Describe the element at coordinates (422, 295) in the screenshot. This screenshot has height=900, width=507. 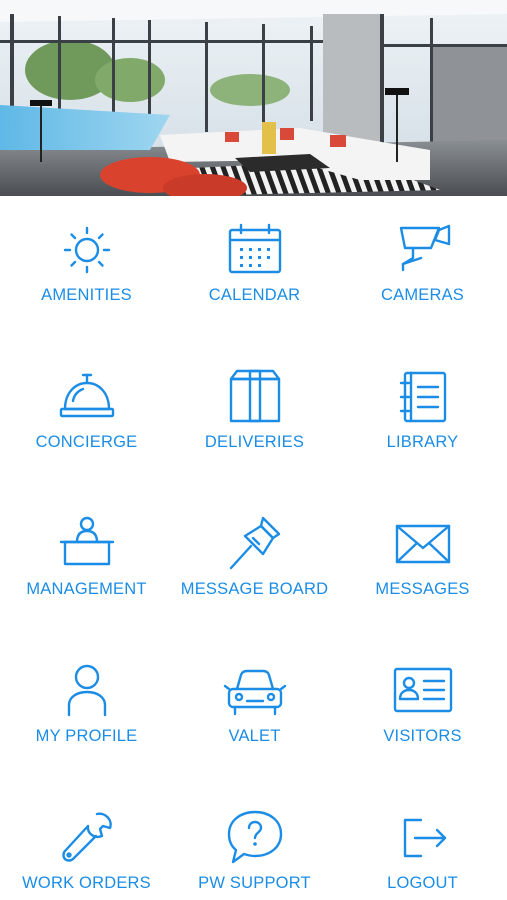
I see `menu-item-label: CAMERAS` at that location.